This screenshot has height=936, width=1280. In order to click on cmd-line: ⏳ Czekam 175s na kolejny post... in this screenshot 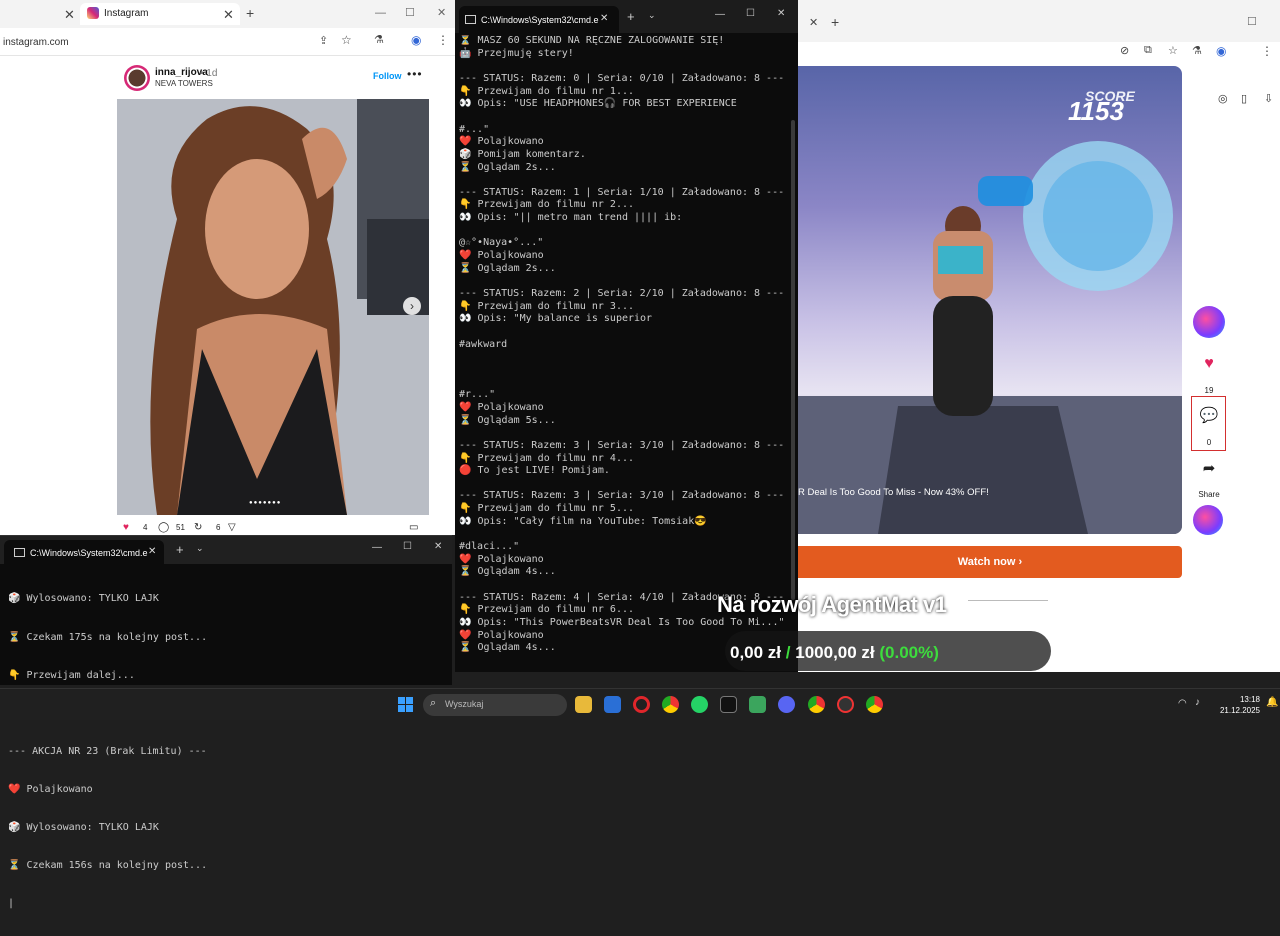, I will do `click(108, 637)`.